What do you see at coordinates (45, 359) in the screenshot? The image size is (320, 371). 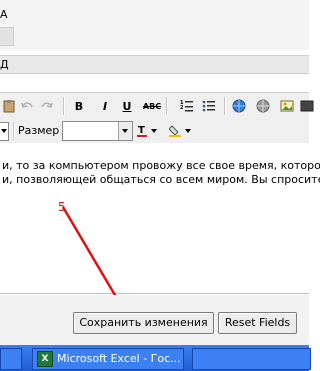 I see `excel-icon: X` at bounding box center [45, 359].